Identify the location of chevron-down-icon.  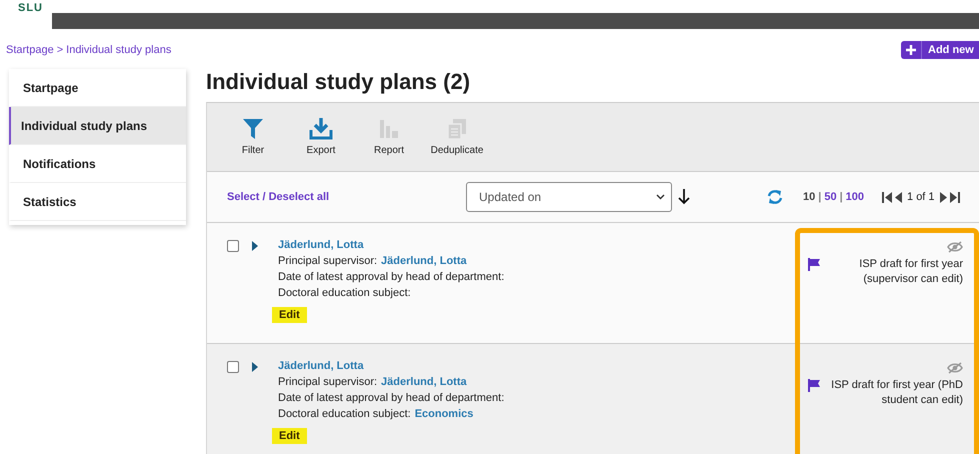
(660, 197).